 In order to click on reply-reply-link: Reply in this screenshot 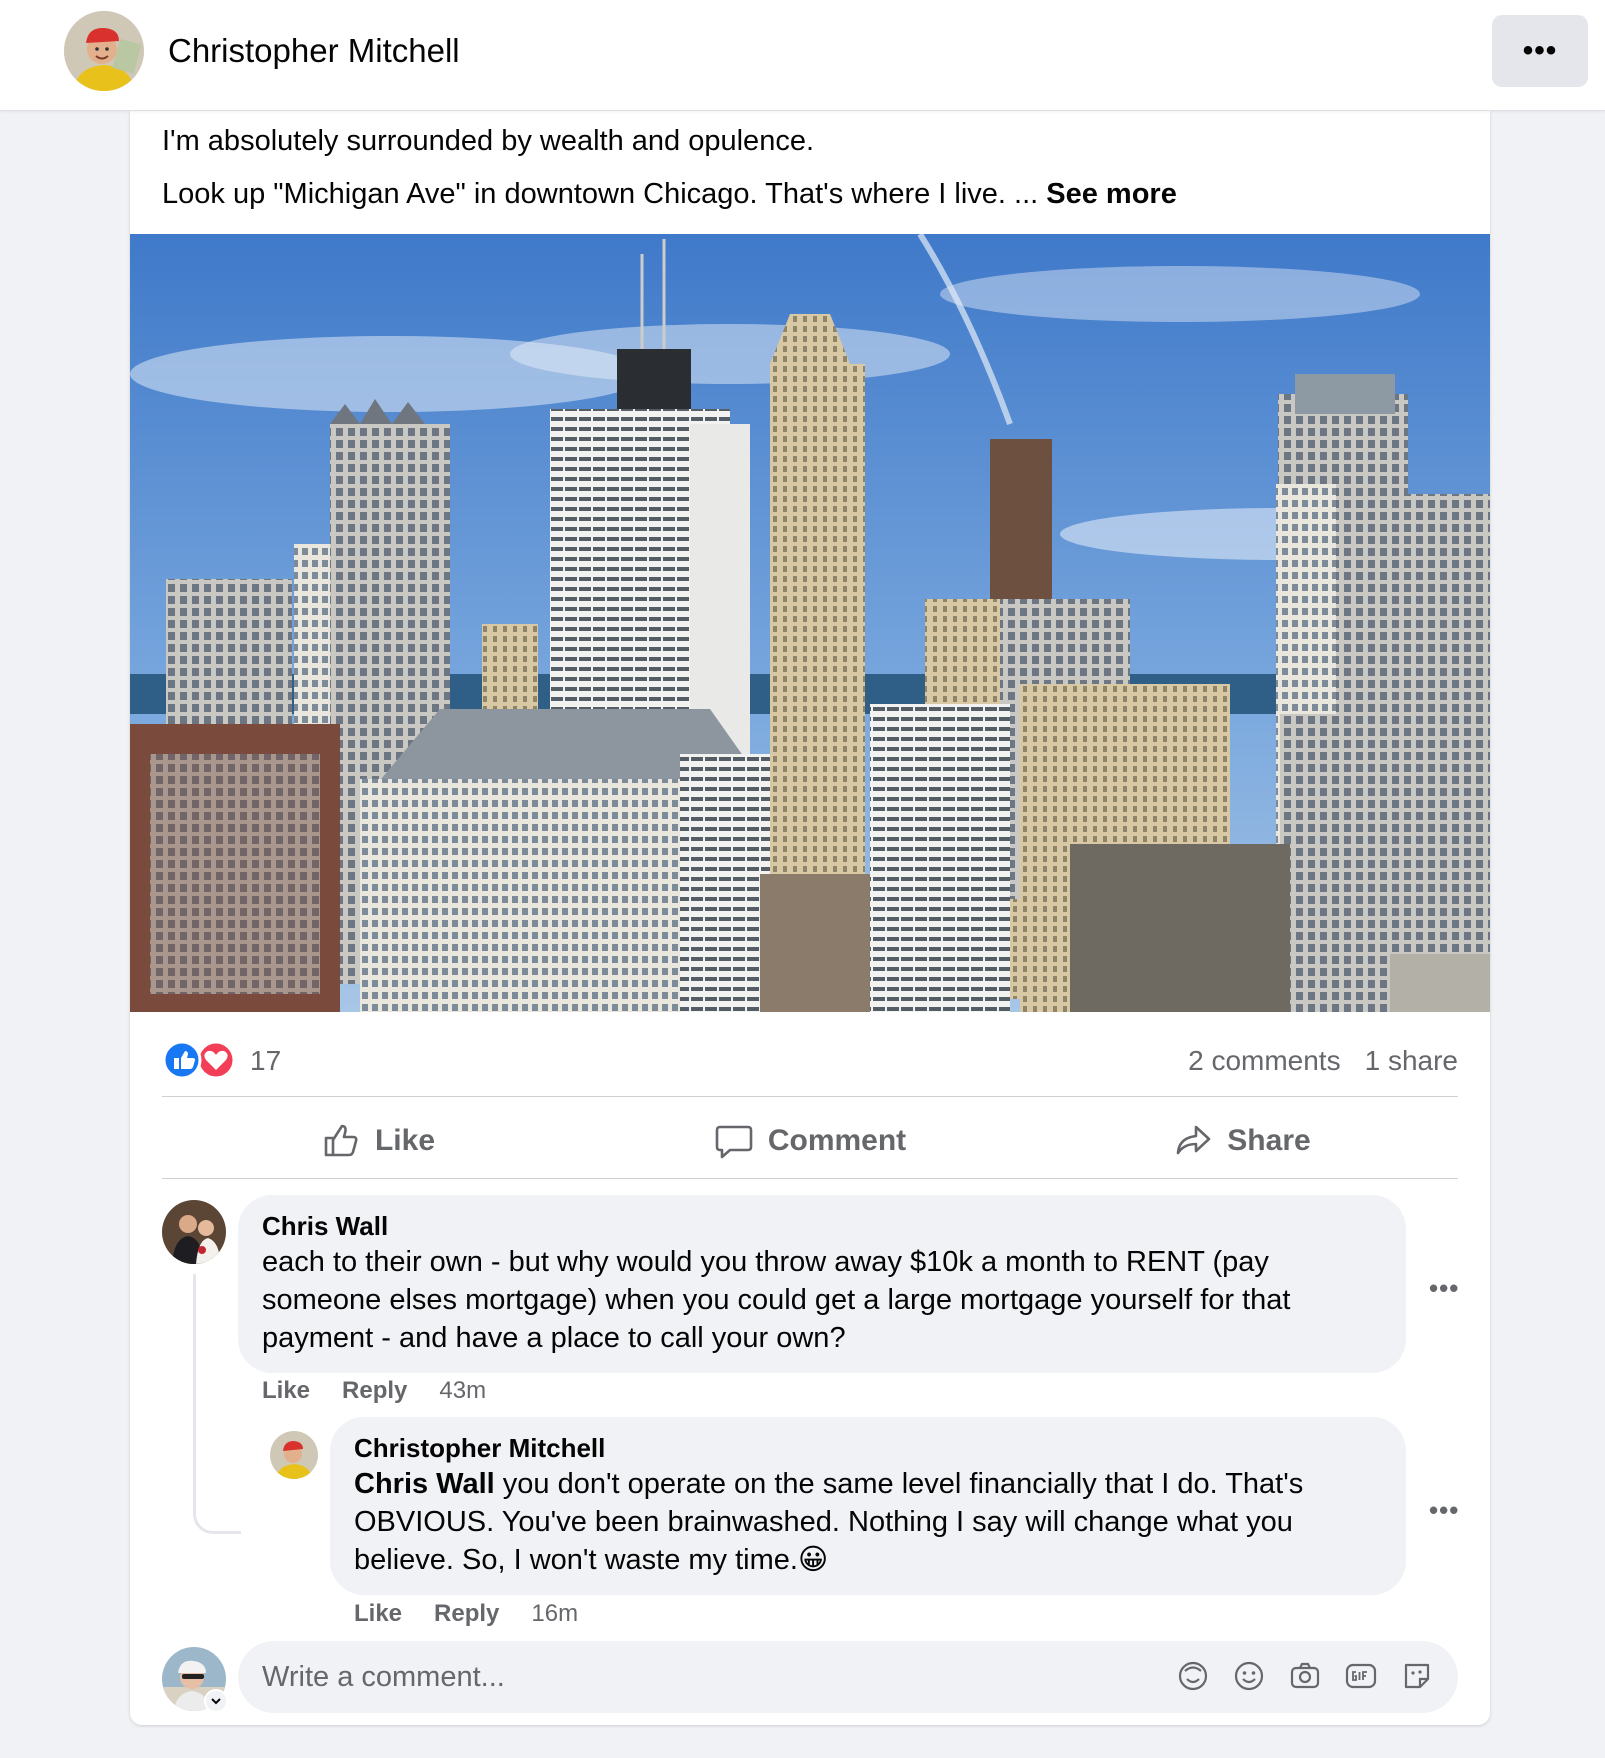, I will do `click(466, 1614)`.